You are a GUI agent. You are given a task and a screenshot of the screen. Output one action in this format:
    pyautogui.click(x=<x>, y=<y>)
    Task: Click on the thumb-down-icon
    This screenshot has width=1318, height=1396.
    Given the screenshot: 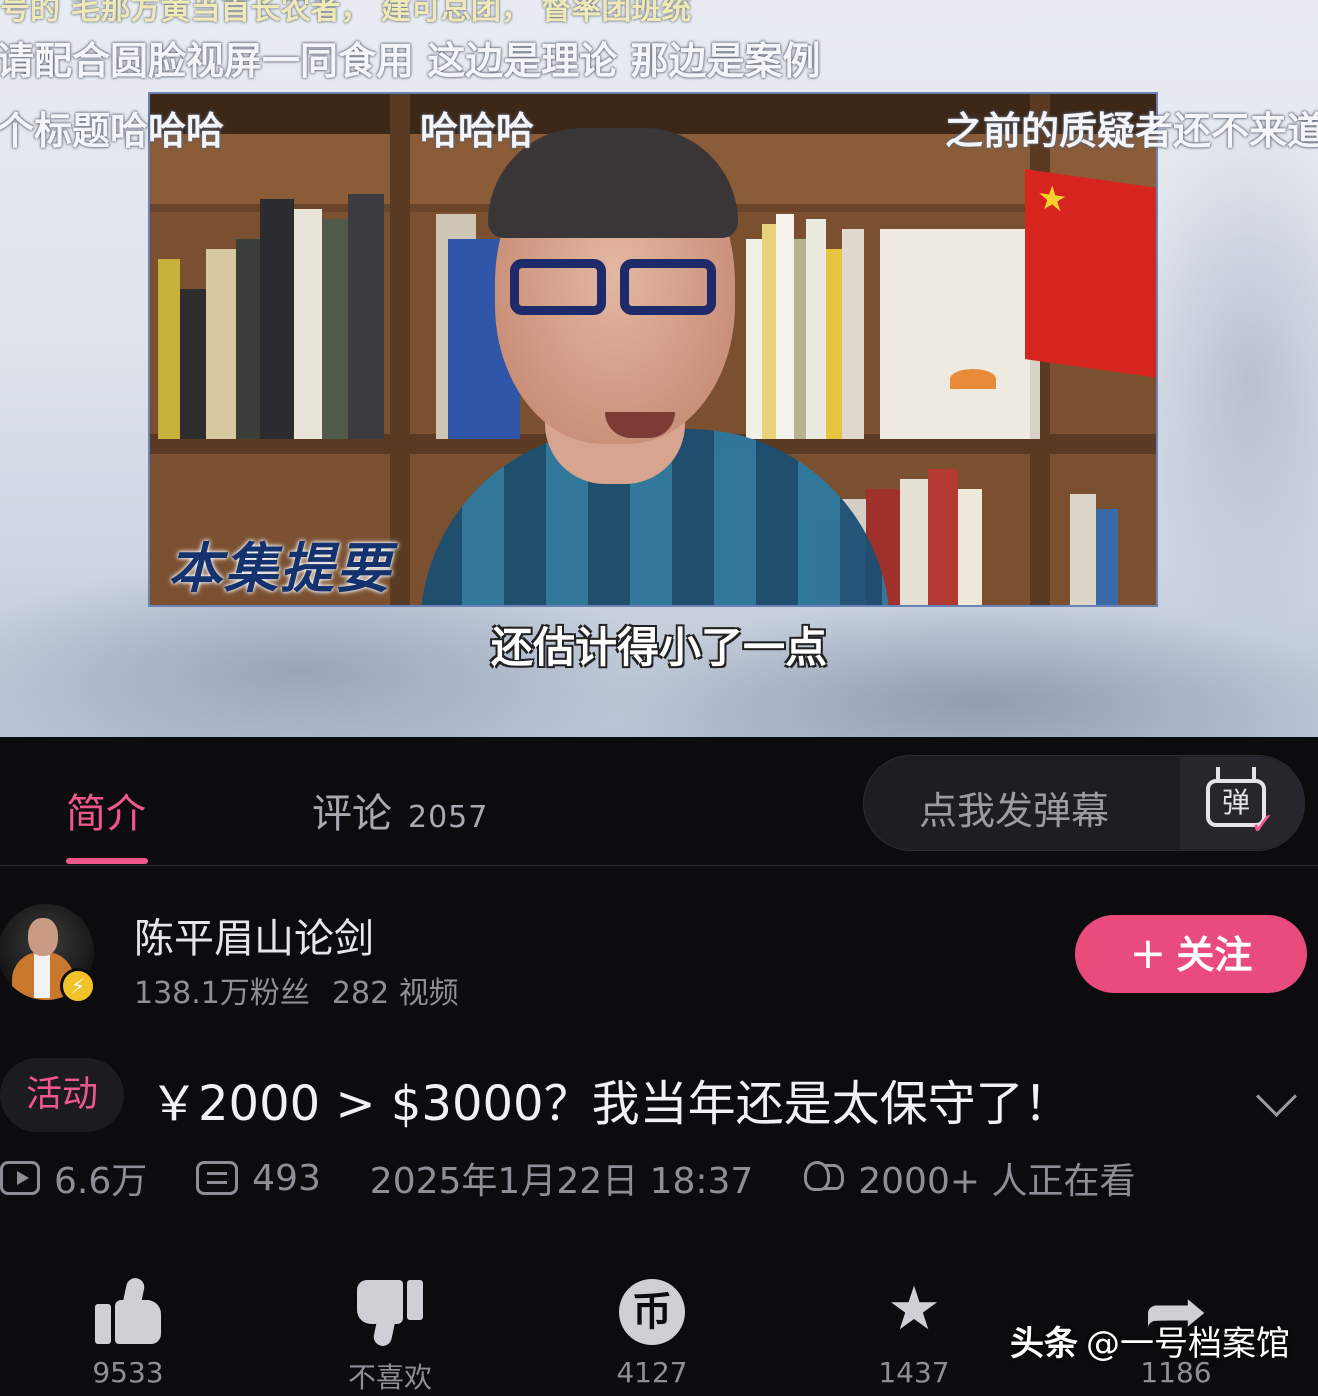 What is the action you would take?
    pyautogui.click(x=390, y=1313)
    